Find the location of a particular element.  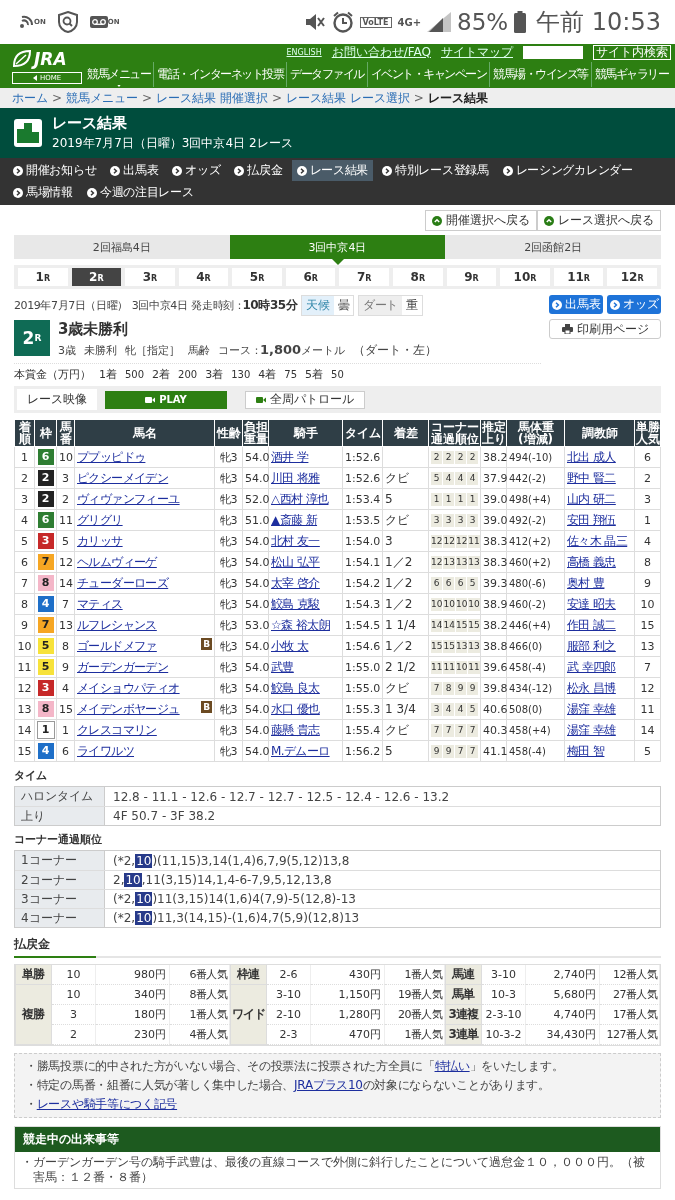

bet-type: 3連複 is located at coordinates (463, 1015).